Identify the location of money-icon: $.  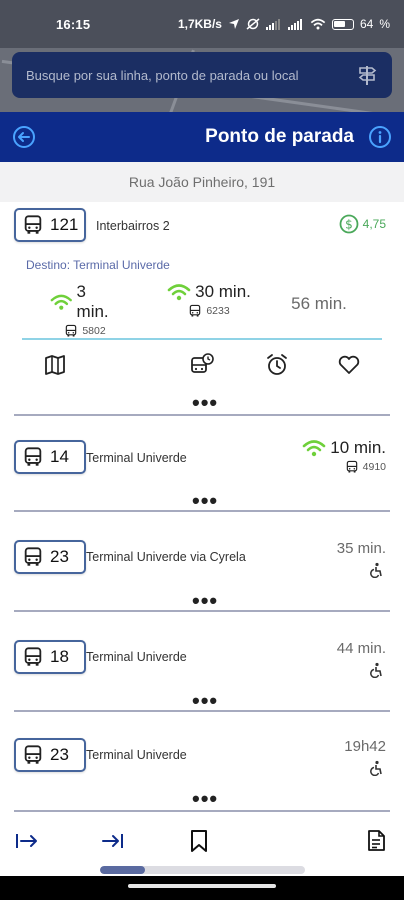
(349, 224).